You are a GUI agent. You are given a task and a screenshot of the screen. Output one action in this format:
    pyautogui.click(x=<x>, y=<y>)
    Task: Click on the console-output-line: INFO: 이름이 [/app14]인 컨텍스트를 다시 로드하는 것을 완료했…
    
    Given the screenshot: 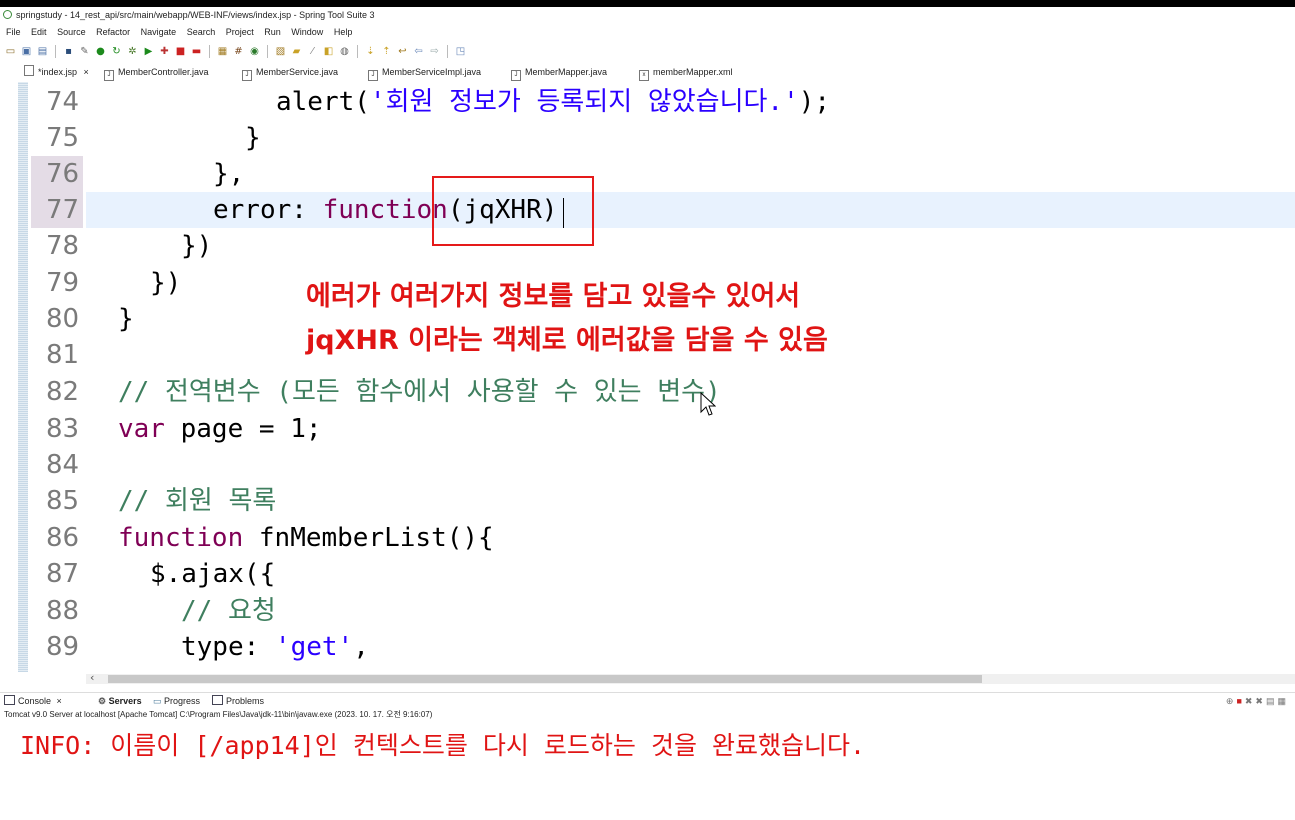 What is the action you would take?
    pyautogui.click(x=442, y=744)
    